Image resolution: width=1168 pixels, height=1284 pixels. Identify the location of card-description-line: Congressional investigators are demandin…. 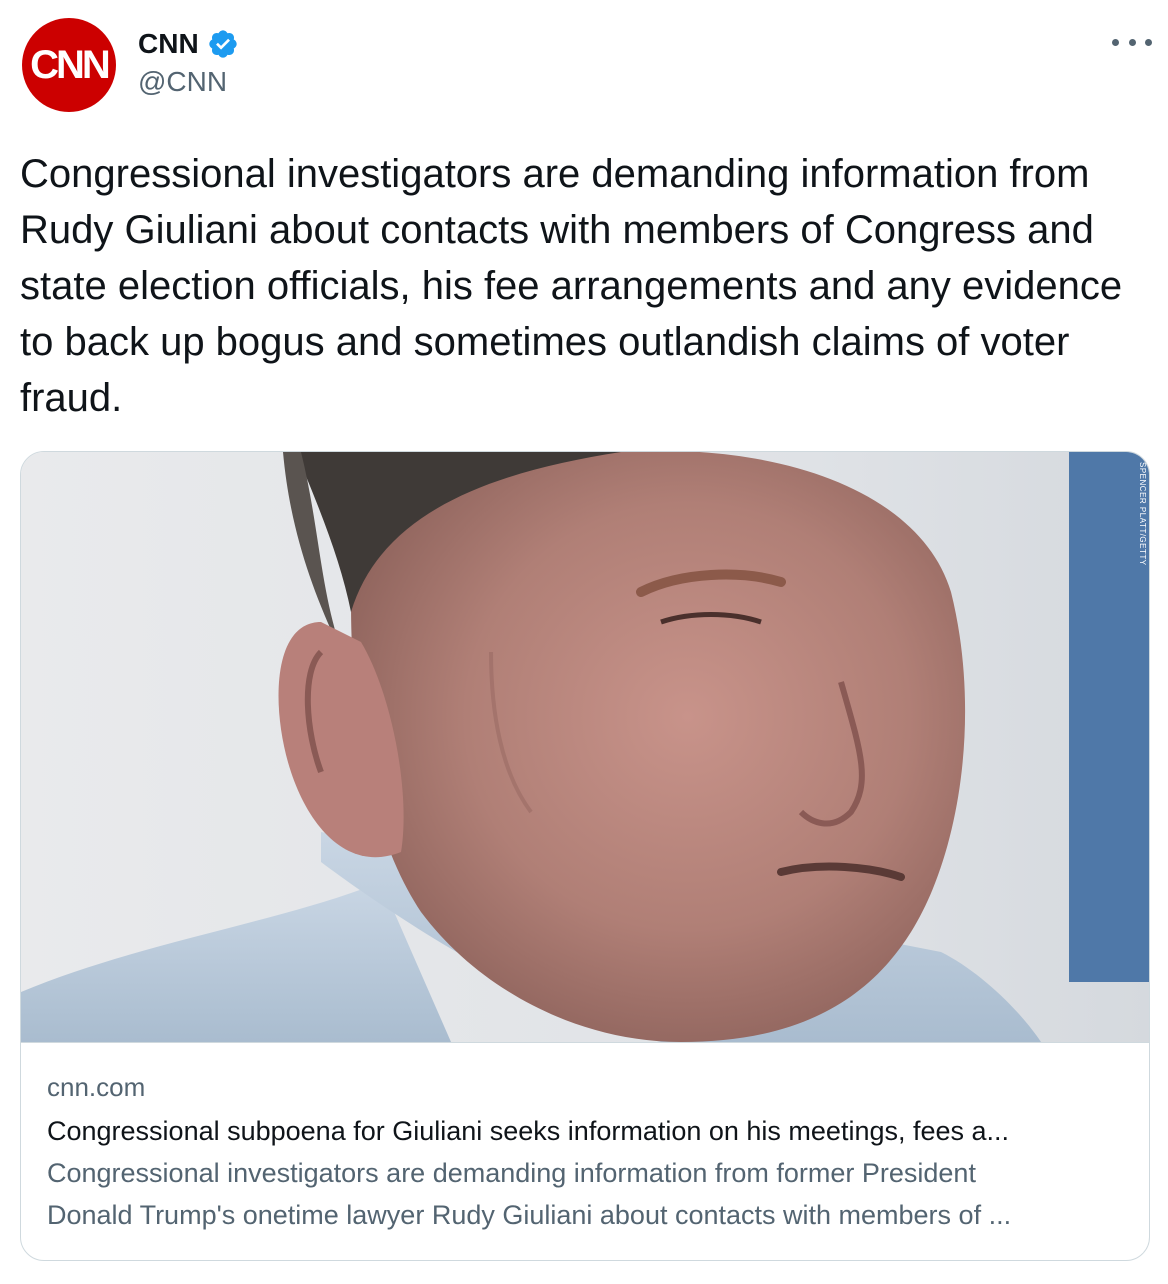
(511, 1173).